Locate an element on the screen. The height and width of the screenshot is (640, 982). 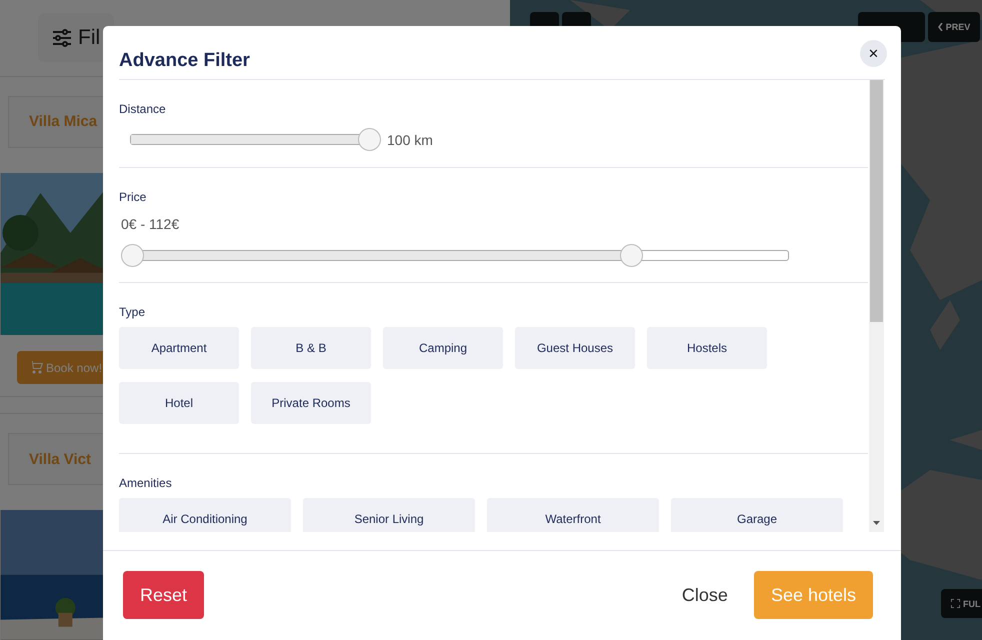
scrollbar is located at coordinates (876, 306).